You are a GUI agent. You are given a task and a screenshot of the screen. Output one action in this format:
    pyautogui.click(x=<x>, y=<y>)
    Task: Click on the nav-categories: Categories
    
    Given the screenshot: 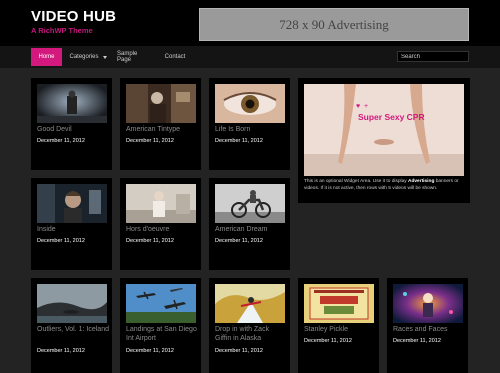 What is the action you would take?
    pyautogui.click(x=88, y=57)
    